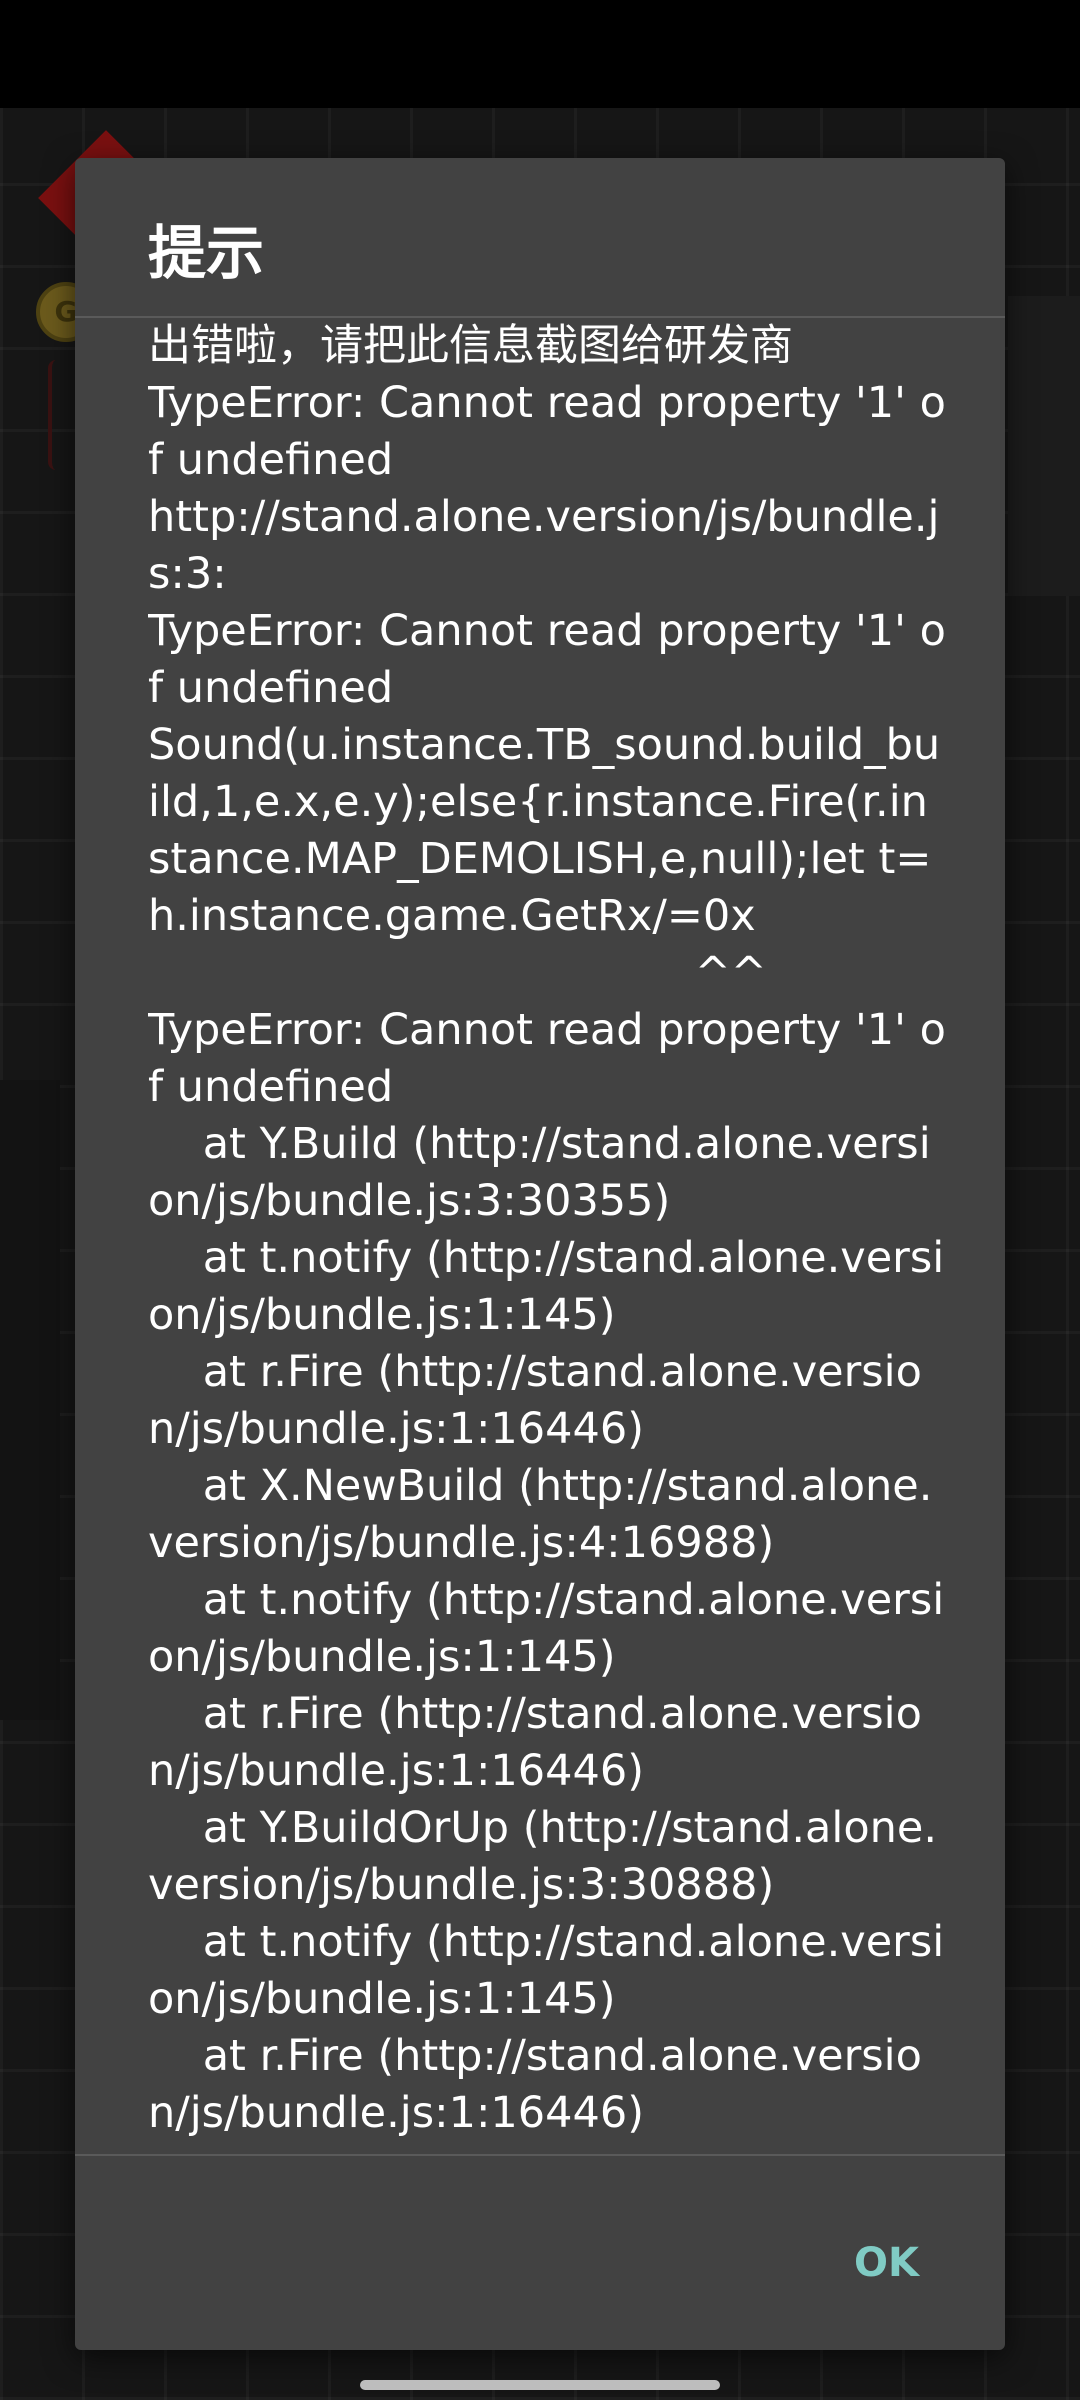 This screenshot has height=2400, width=1080. I want to click on status-bar, so click(540, 54).